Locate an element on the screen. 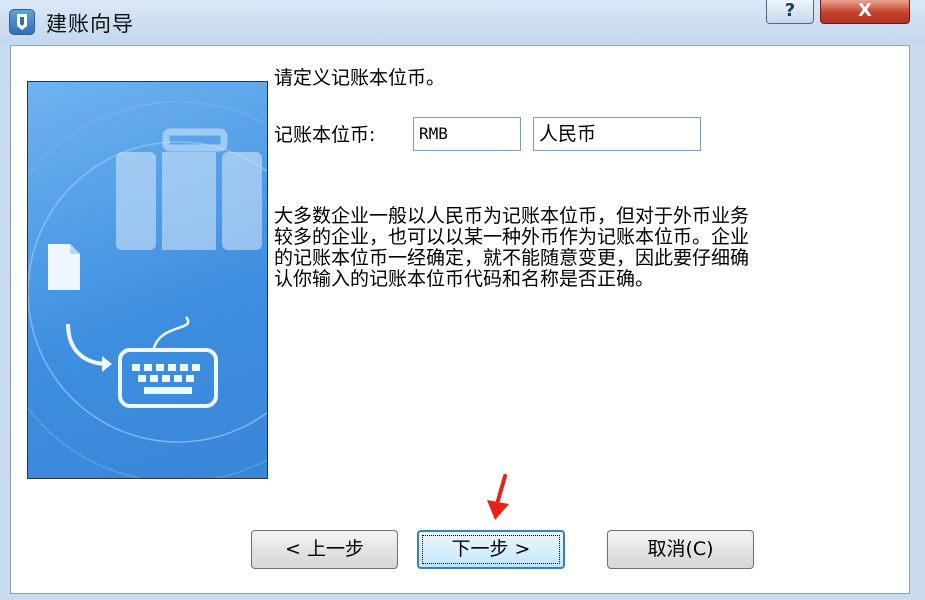 The height and width of the screenshot is (600, 925). currency-label: 记账本位币: is located at coordinates (325, 135).